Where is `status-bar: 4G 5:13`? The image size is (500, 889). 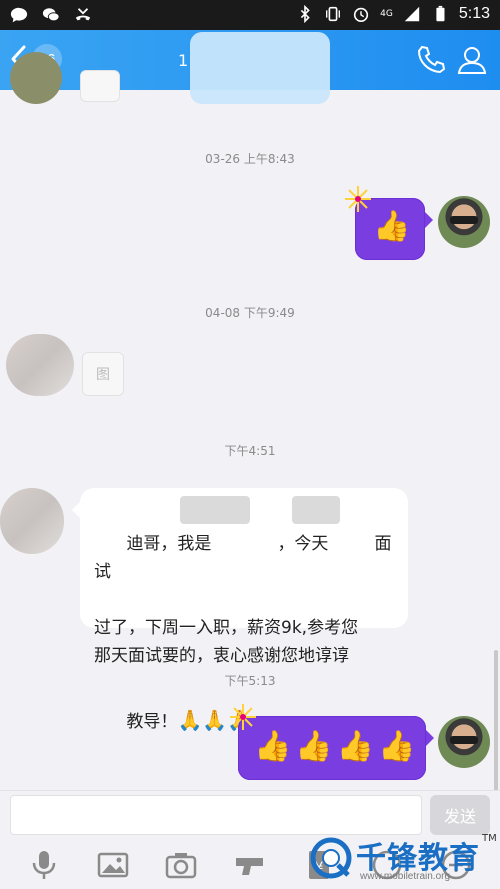
status-bar: 4G 5:13 is located at coordinates (250, 15).